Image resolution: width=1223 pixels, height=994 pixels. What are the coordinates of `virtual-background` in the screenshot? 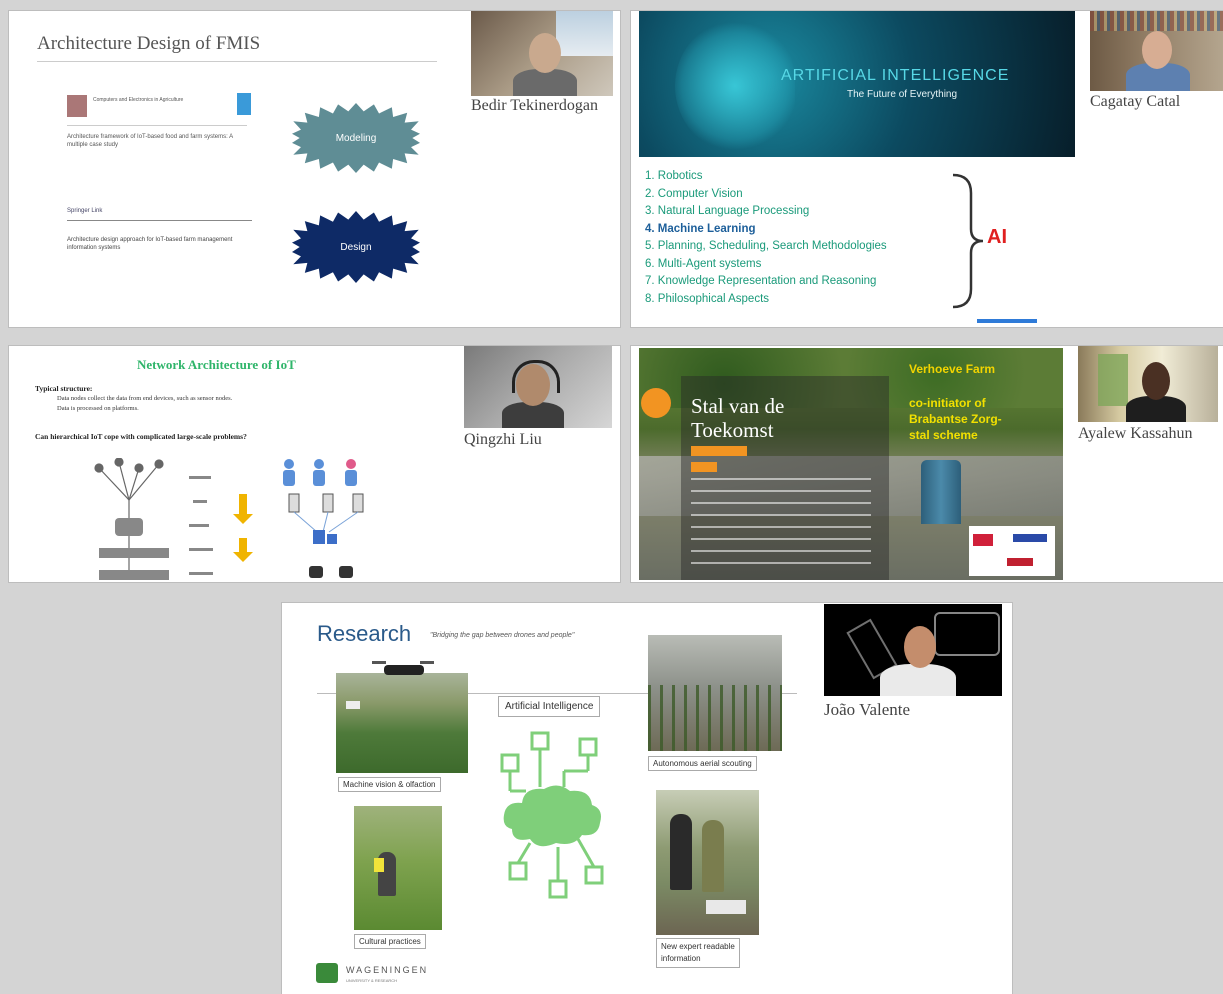 It's located at (967, 634).